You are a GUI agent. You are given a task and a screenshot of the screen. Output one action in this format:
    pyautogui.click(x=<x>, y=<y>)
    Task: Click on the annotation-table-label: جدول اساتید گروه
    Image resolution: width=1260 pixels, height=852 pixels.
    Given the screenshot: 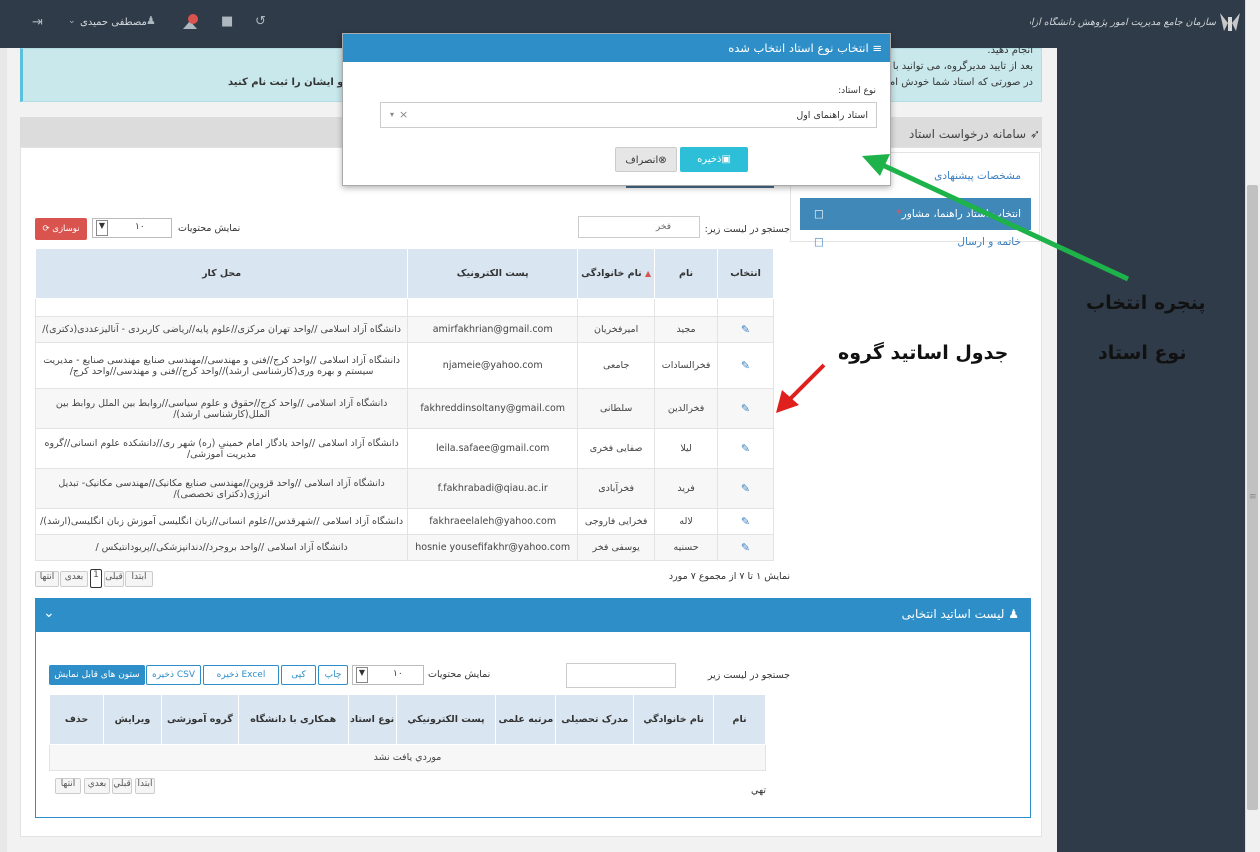 What is the action you would take?
    pyautogui.click(x=923, y=353)
    